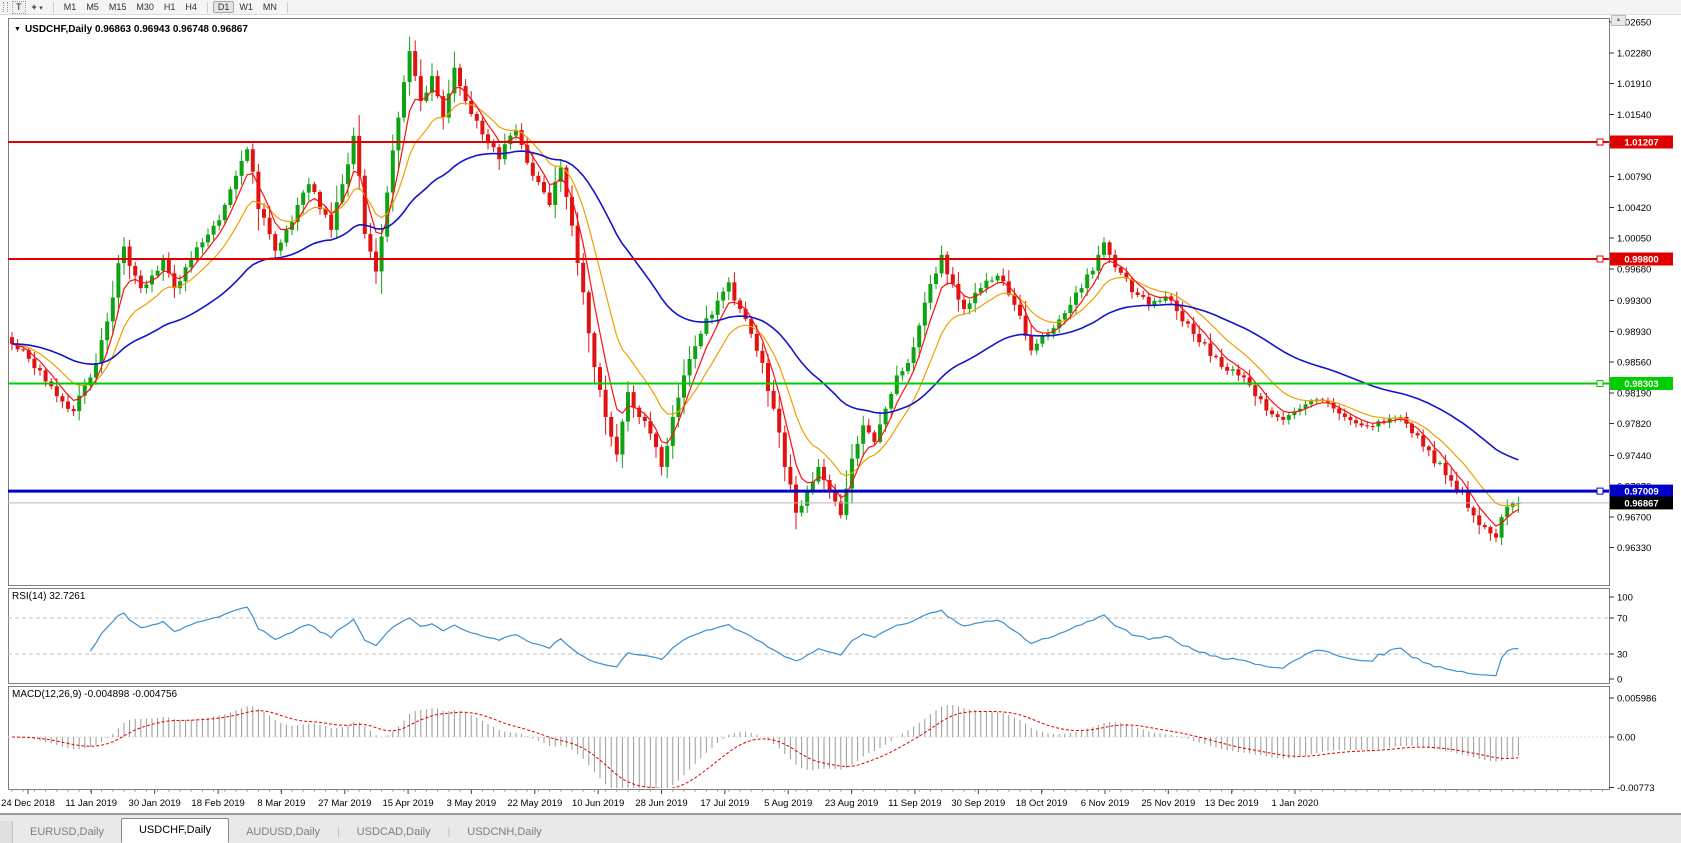 Image resolution: width=1681 pixels, height=843 pixels. Describe the element at coordinates (1105, 803) in the screenshot. I see `date-tick: 6 Nov 2019` at that location.